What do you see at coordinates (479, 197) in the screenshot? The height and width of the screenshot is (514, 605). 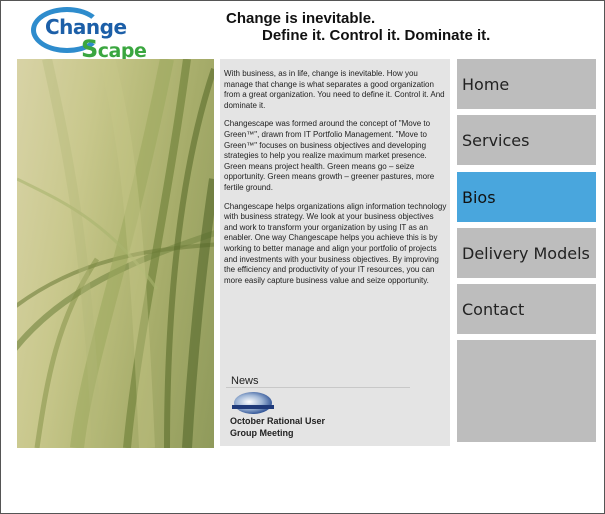 I see `nav-label-bios: Bios` at bounding box center [479, 197].